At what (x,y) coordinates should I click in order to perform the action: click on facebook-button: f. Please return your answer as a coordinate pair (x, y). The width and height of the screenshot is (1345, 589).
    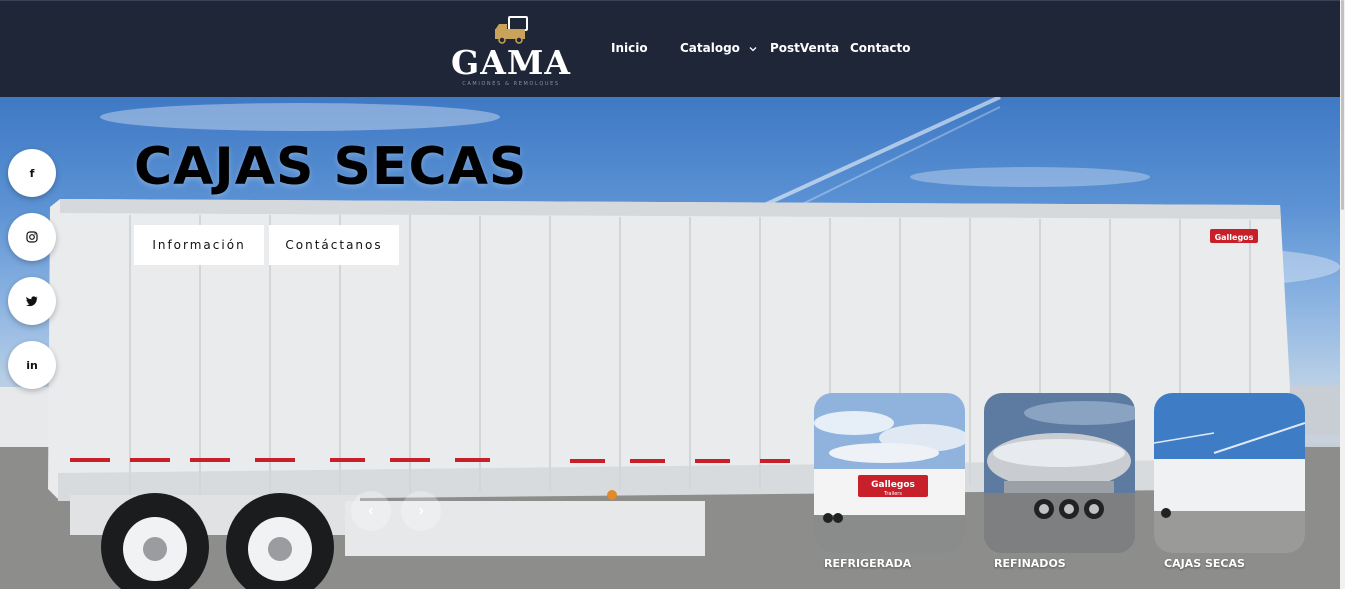
    Looking at the image, I should click on (32, 173).